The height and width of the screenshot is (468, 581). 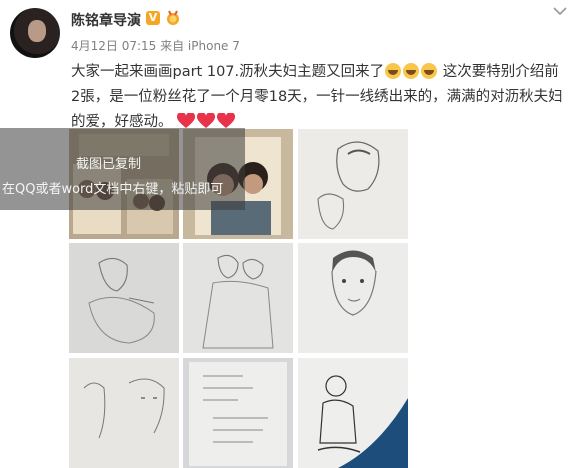 What do you see at coordinates (35, 33) in the screenshot?
I see `avatar` at bounding box center [35, 33].